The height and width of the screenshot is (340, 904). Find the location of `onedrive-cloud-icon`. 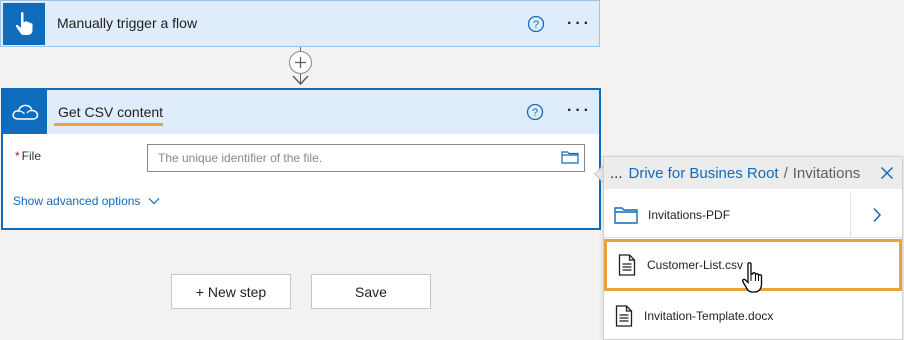

onedrive-cloud-icon is located at coordinates (25, 112).